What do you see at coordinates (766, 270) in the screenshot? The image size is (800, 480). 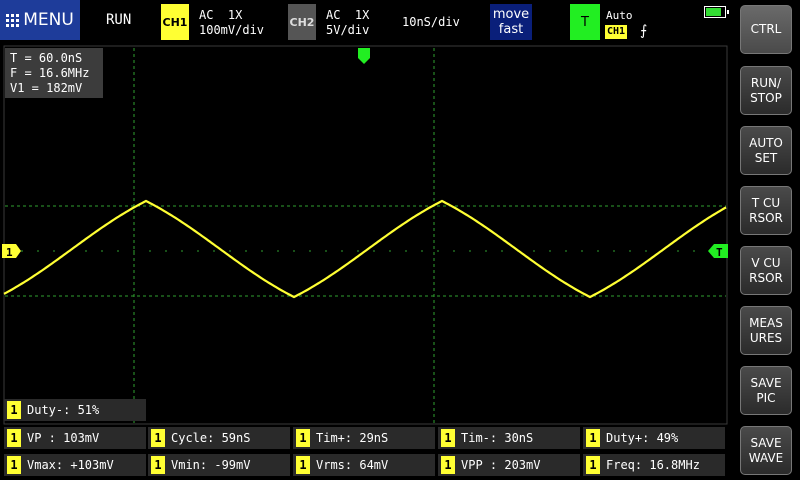 I see `voltage-cursor-button: V CU RSOR` at bounding box center [766, 270].